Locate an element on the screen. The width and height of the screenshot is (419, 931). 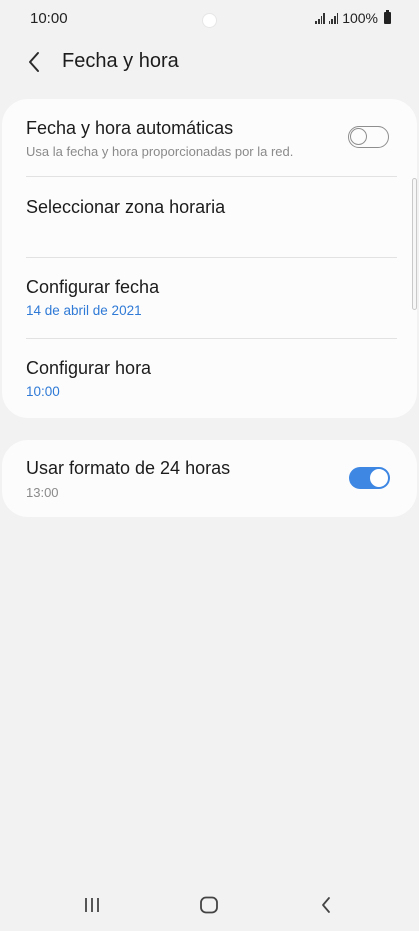
scrollbar is located at coordinates (414, 244).